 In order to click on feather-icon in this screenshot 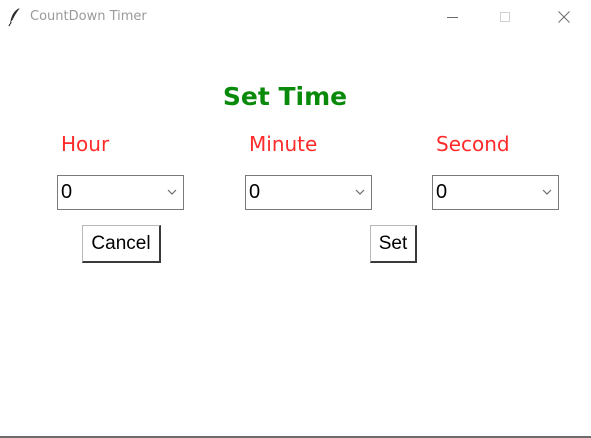, I will do `click(15, 17)`.